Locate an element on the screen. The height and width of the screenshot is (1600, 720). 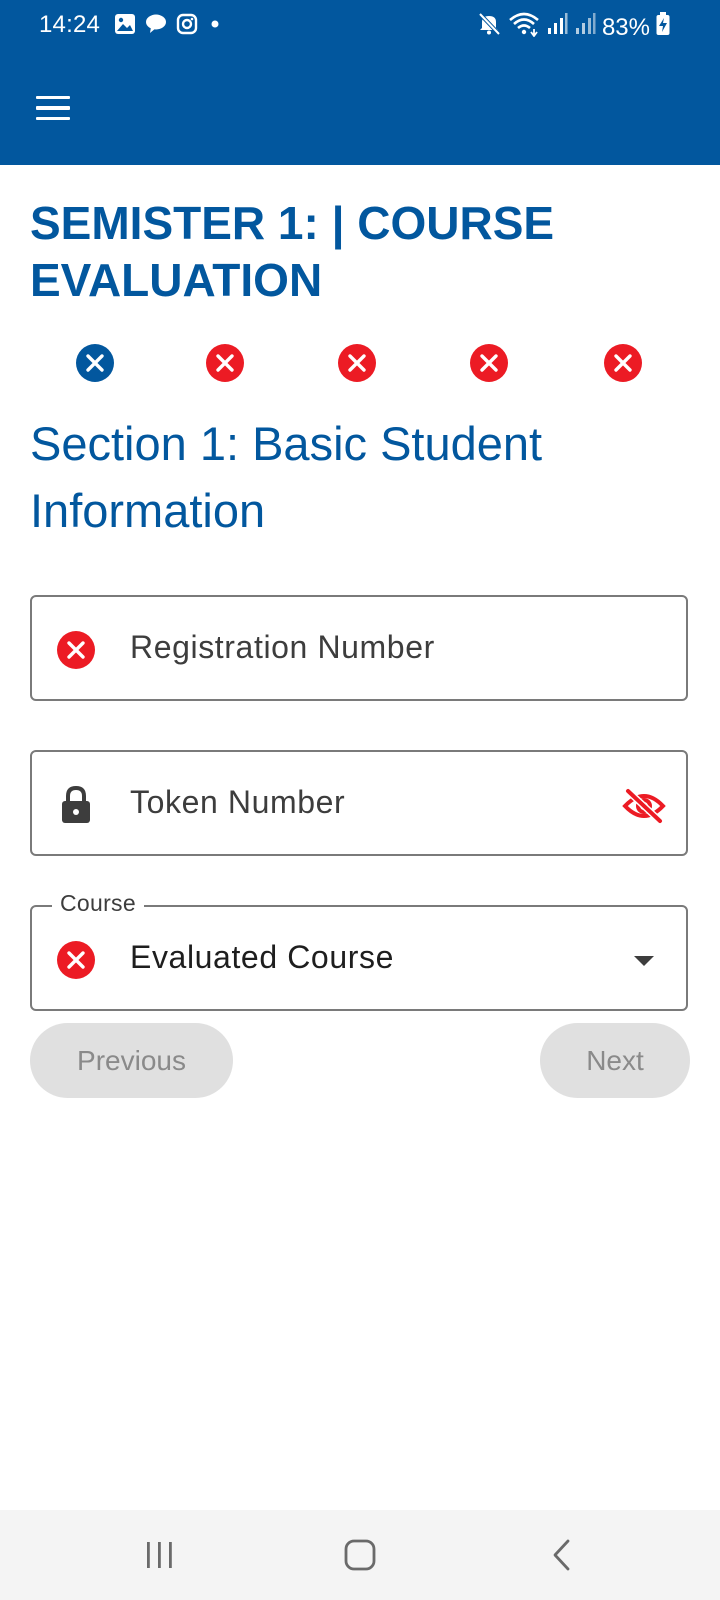
step-4-indicator is located at coordinates (489, 363).